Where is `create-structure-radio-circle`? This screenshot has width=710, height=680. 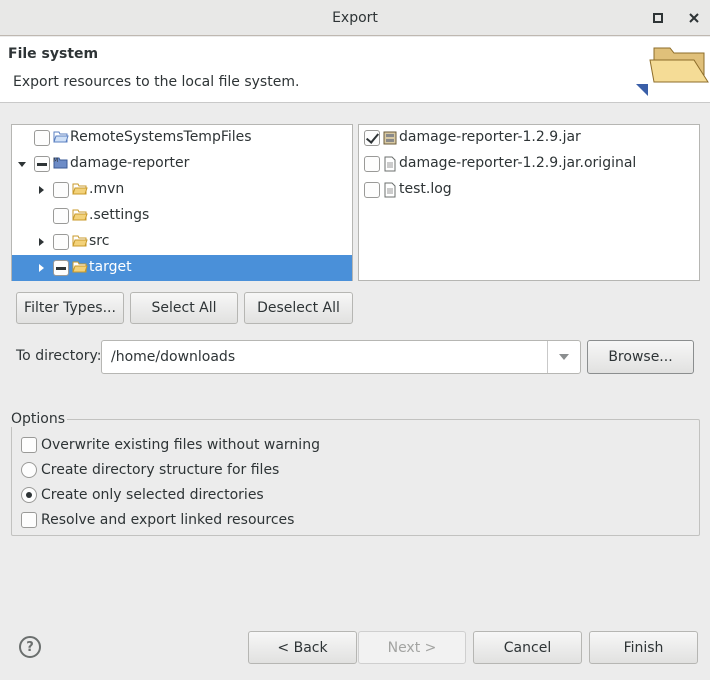 create-structure-radio-circle is located at coordinates (29, 470).